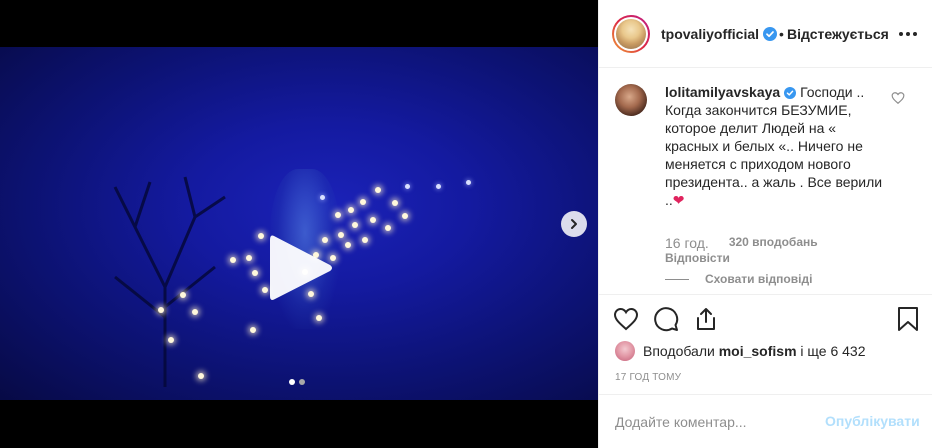 Image resolution: width=932 pixels, height=448 pixels. I want to click on comment-likes-count: 320 вподобань, so click(773, 243).